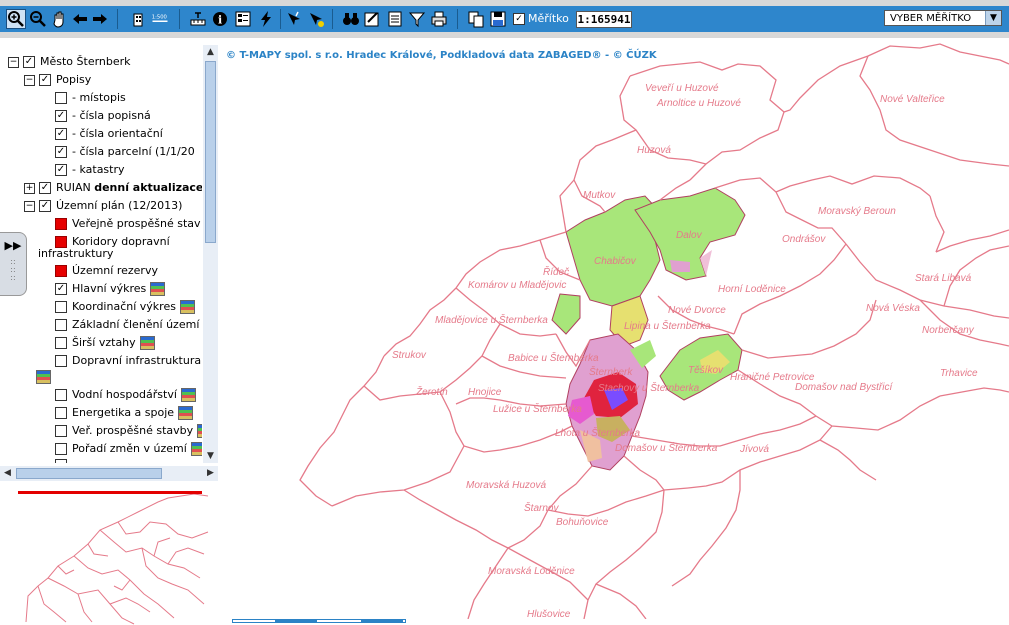 This screenshot has width=1009, height=625. I want to click on info-icon: i, so click(220, 19).